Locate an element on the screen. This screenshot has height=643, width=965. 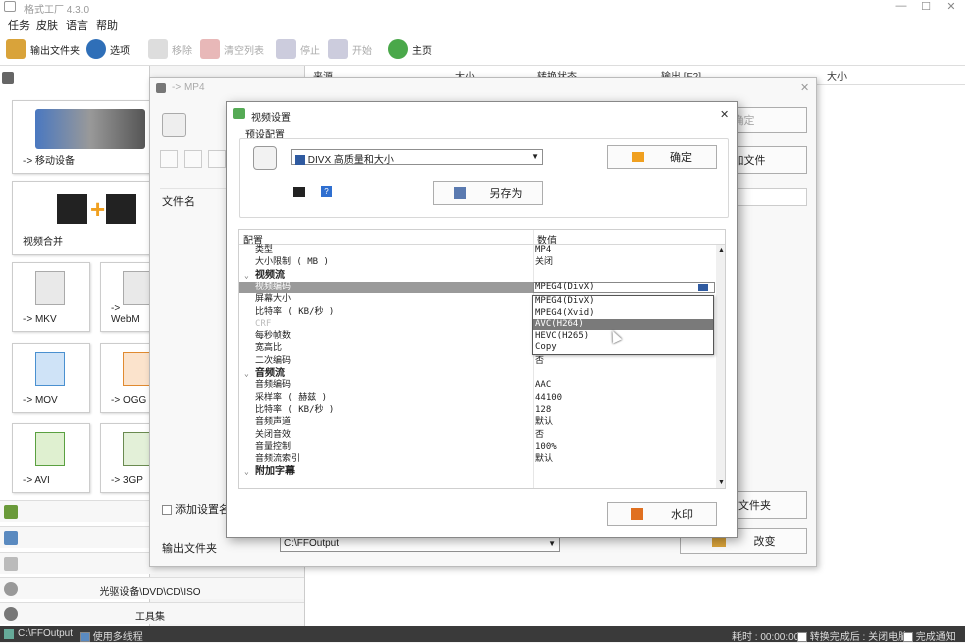
setting-key: 音频流索引 is located at coordinates (278, 459).